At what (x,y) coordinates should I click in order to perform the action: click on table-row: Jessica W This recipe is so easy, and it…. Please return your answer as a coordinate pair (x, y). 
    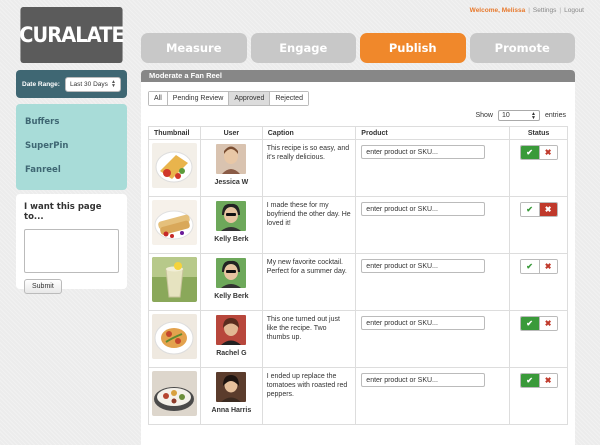
    Looking at the image, I should click on (358, 168).